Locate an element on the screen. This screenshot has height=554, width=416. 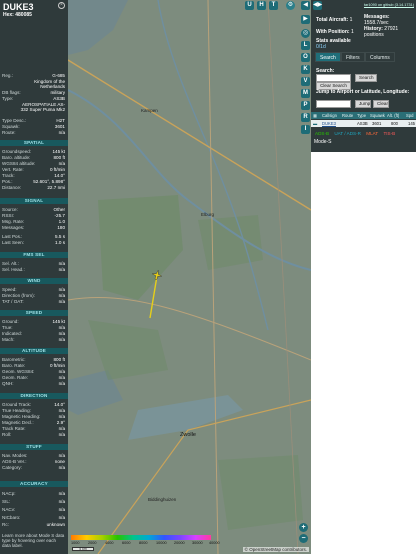
info-row: NACp: n/a is located at coordinates (33, 493).